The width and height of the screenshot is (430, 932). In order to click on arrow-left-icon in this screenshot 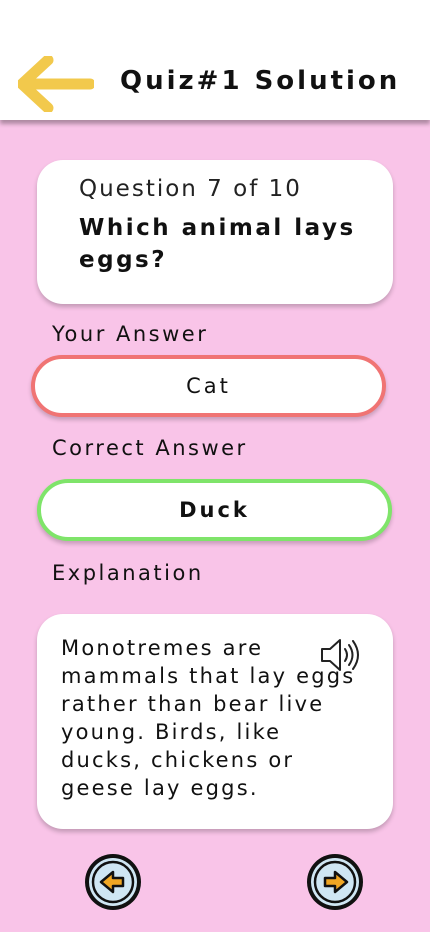, I will do `click(56, 84)`.